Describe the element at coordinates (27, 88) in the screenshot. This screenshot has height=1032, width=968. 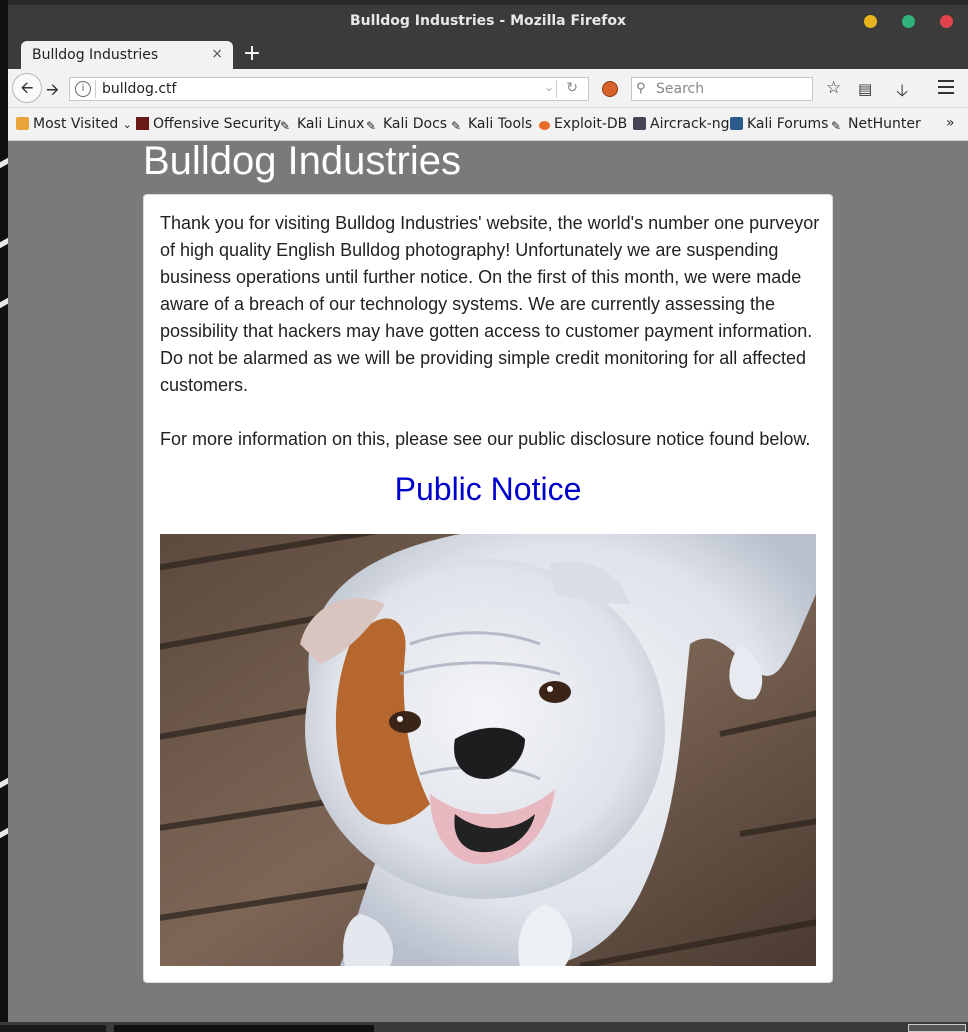
I see `back-arrow-icon: 🡨` at that location.